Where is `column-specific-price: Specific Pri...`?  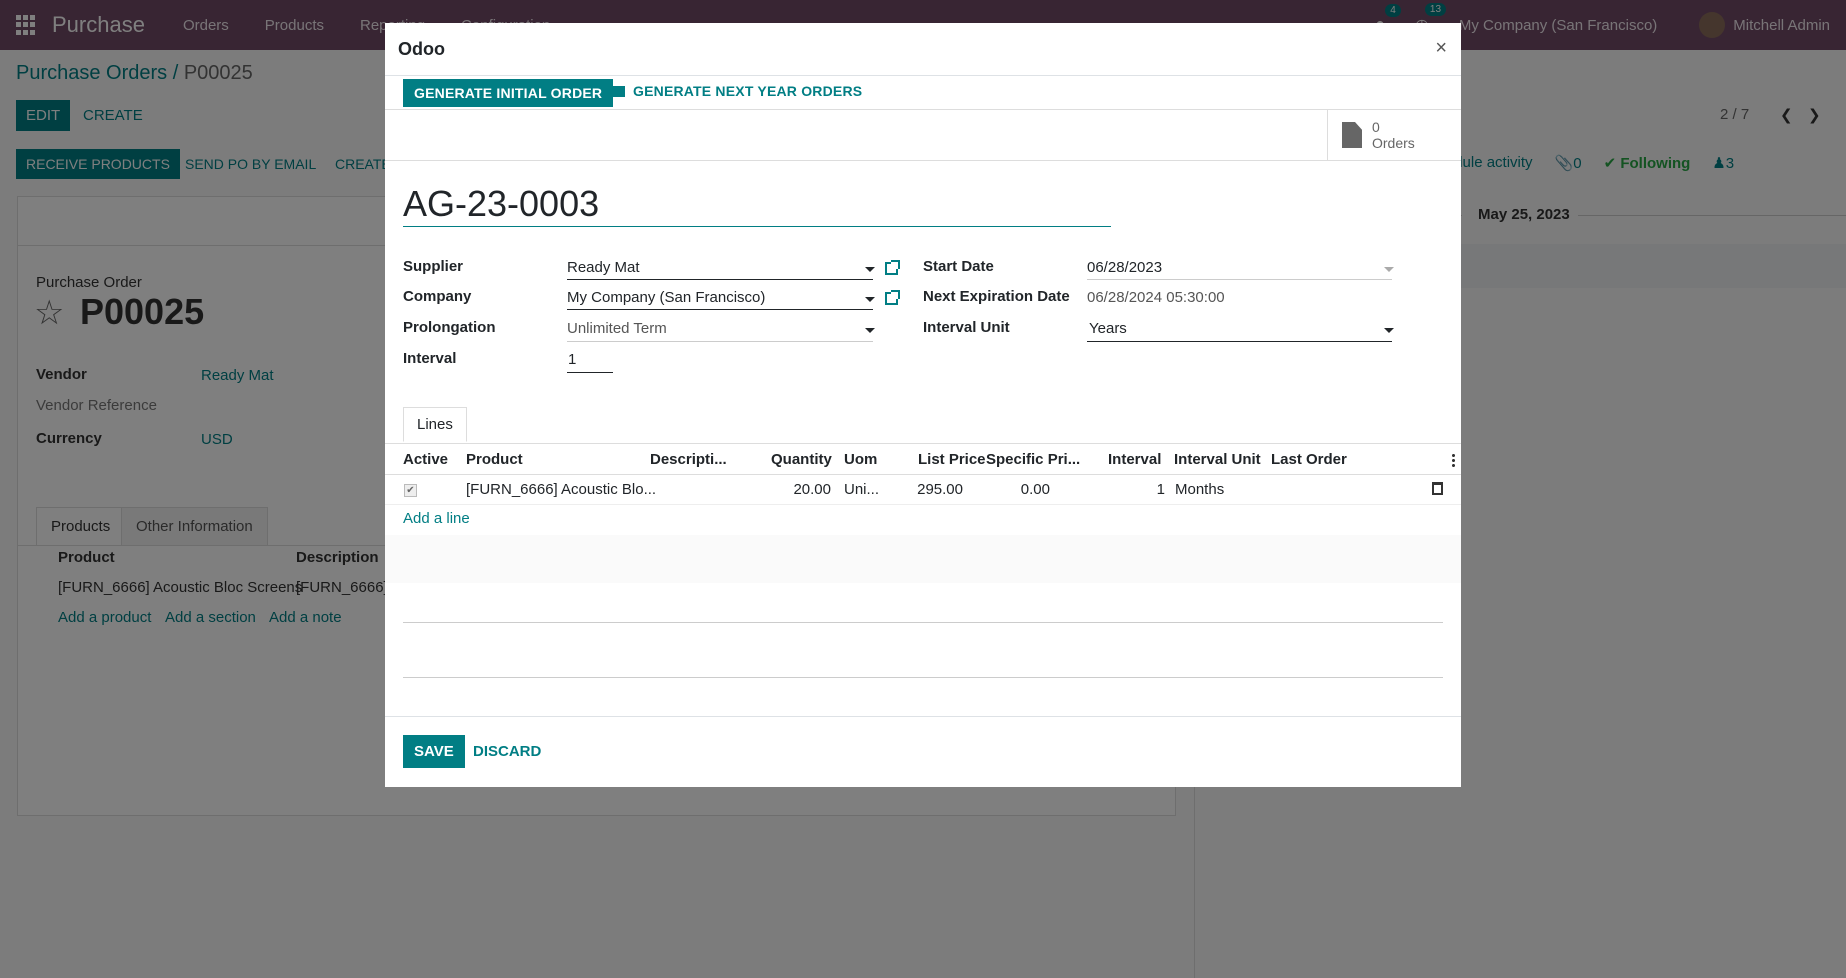 column-specific-price: Specific Pri... is located at coordinates (1033, 459).